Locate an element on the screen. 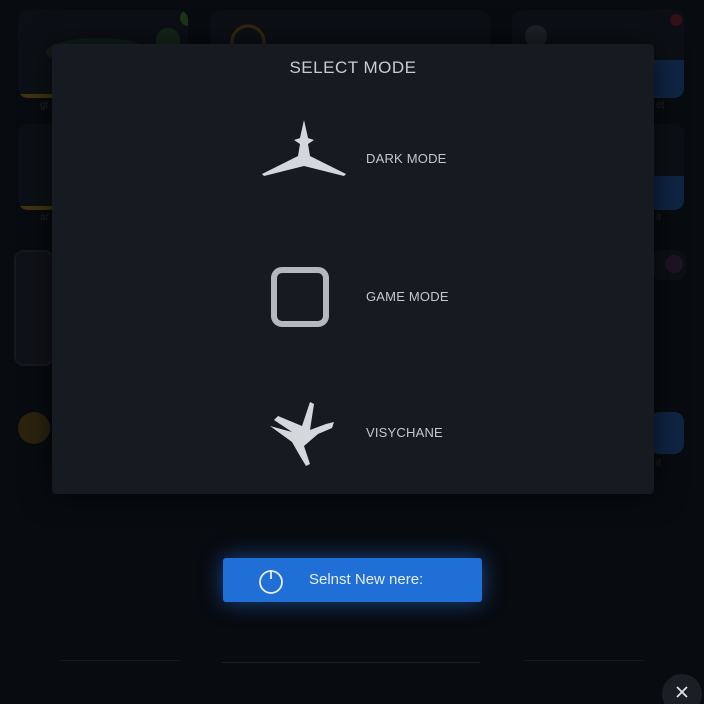 Image resolution: width=704 pixels, height=704 pixels. square-icon is located at coordinates (300, 297).